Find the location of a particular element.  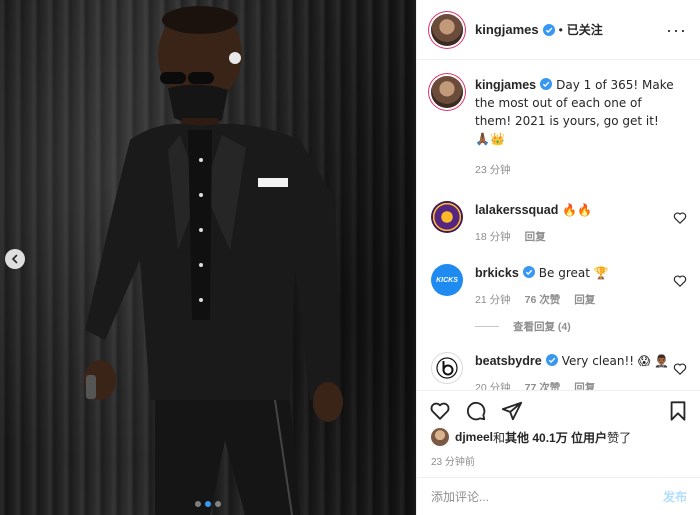

view-replies-label: 查看回复 (4) is located at coordinates (542, 327).